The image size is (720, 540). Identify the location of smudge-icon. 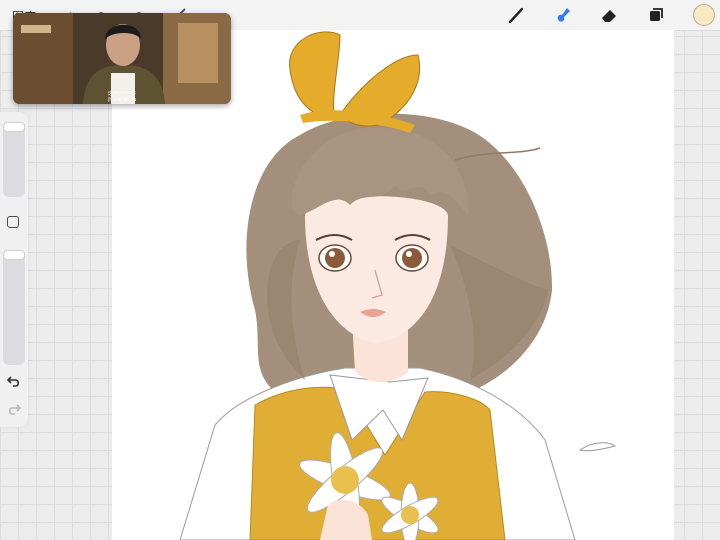
(563, 15).